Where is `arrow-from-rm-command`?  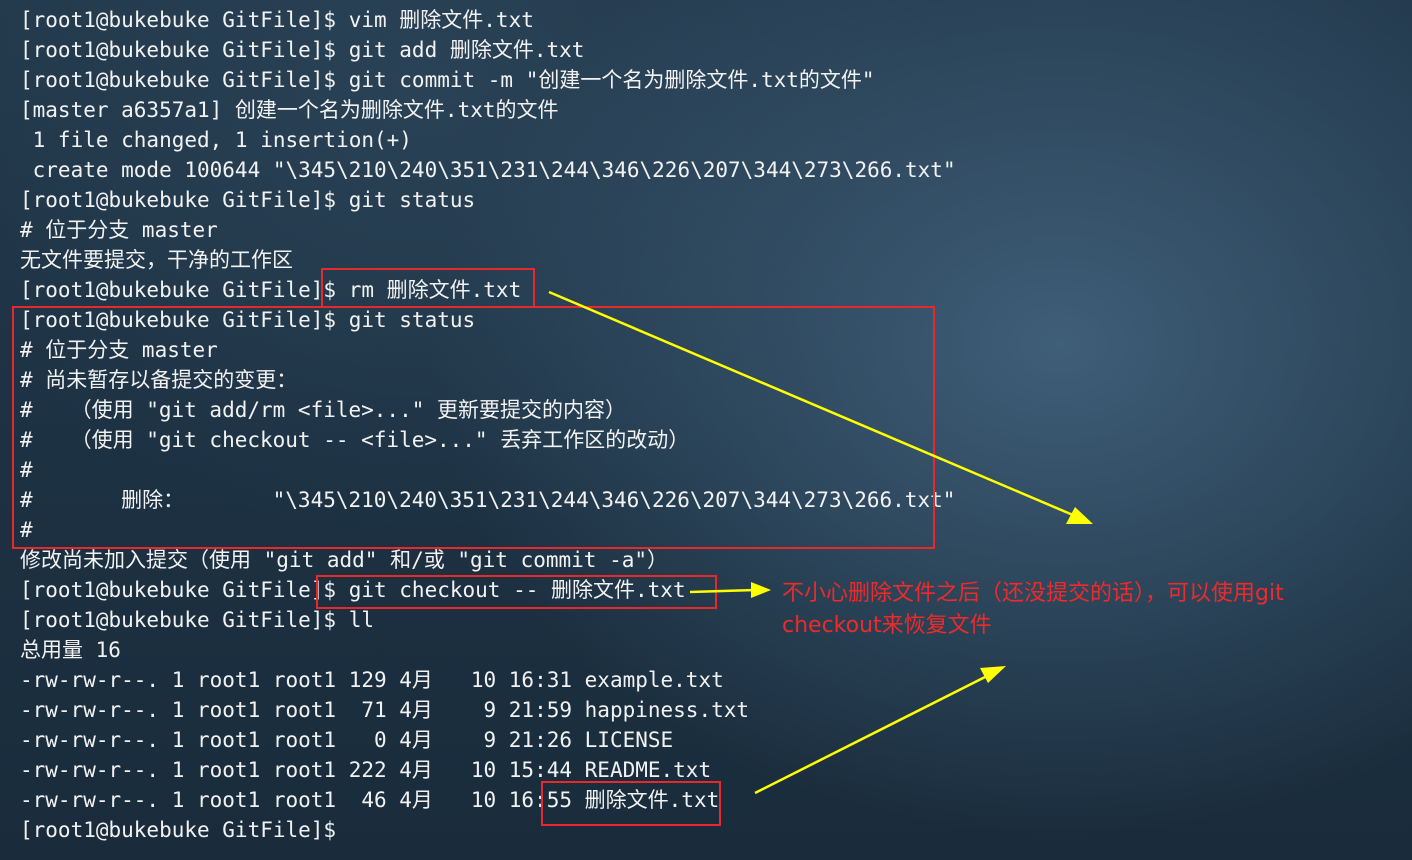
arrow-from-rm-command is located at coordinates (820, 407).